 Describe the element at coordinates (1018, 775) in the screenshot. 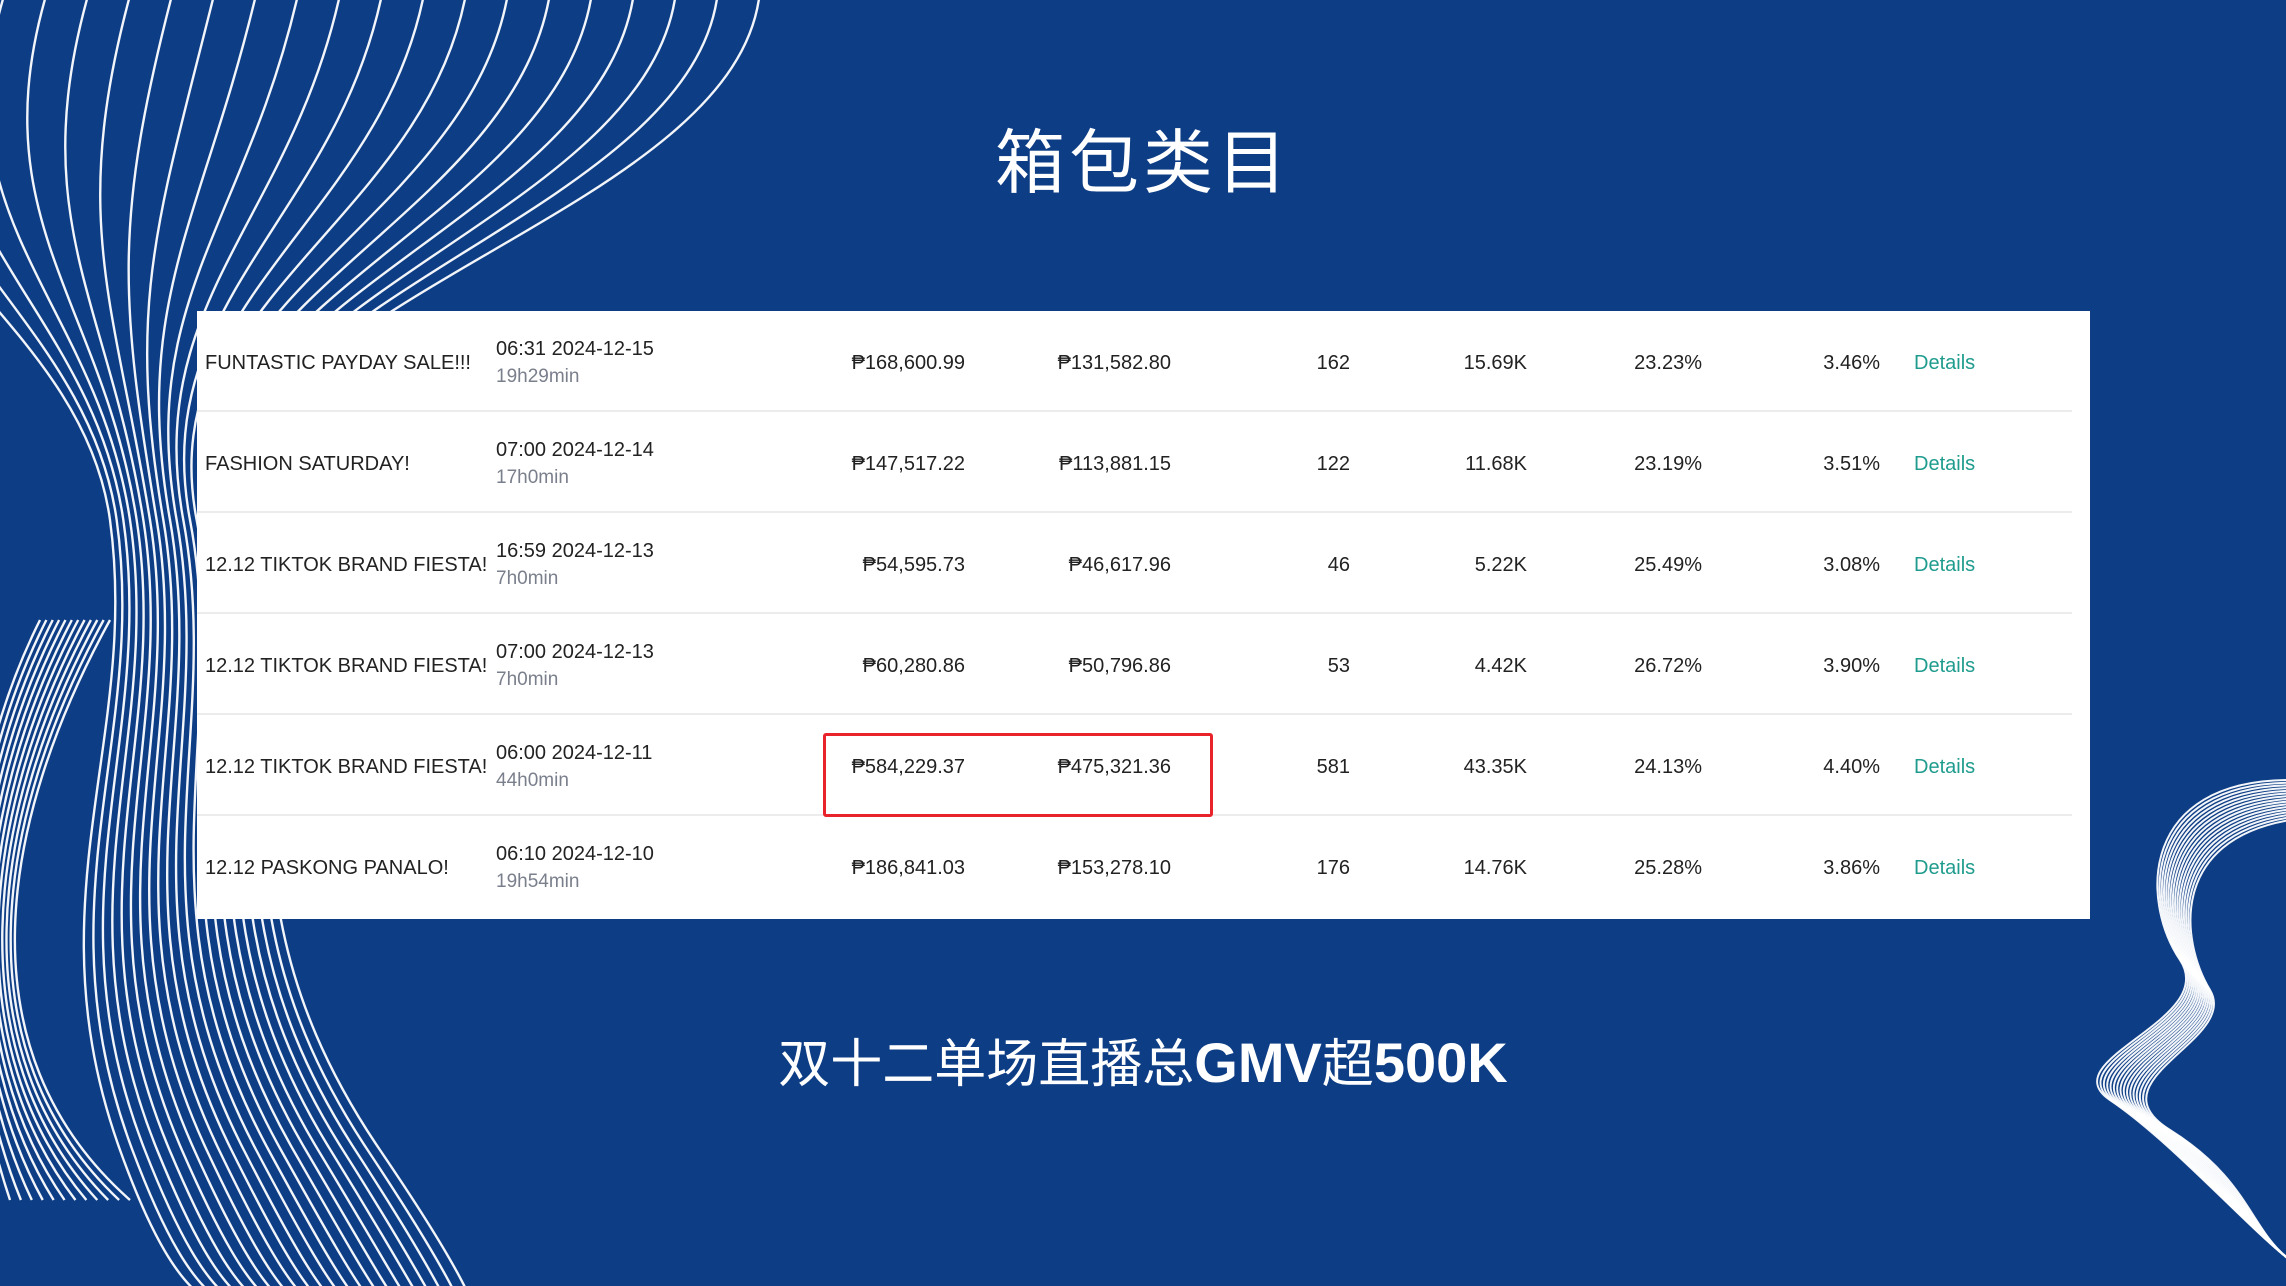

I see `highlight-box` at that location.